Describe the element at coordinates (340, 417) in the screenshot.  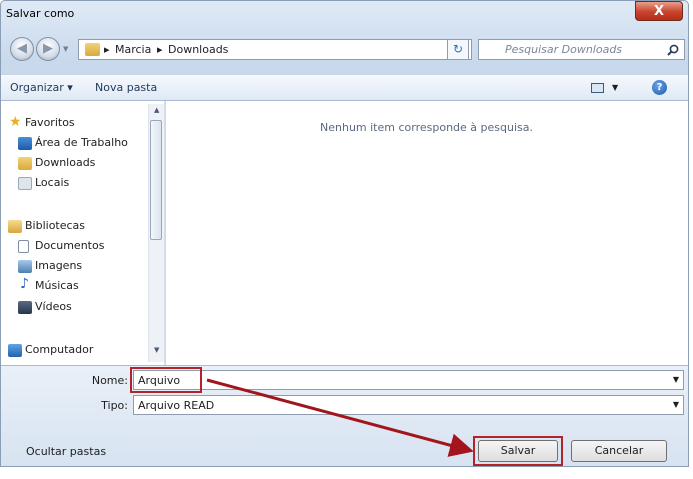
I see `annotation-arrow` at that location.